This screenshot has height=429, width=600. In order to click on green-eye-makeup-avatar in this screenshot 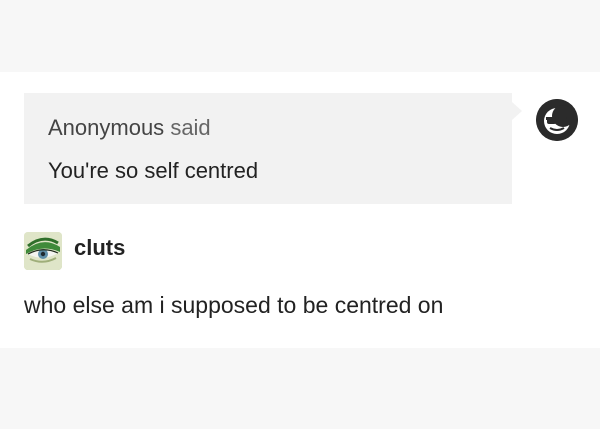, I will do `click(43, 251)`.